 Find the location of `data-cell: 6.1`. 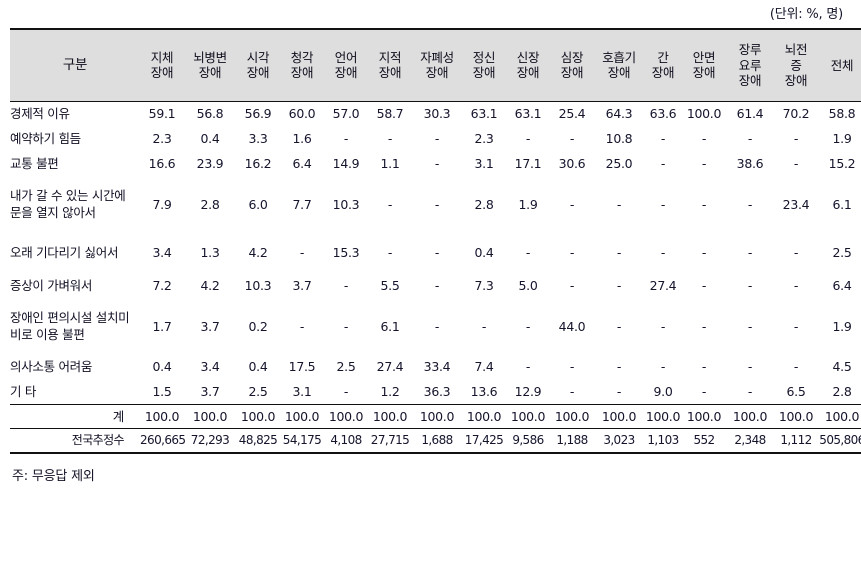

data-cell: 6.1 is located at coordinates (842, 204).